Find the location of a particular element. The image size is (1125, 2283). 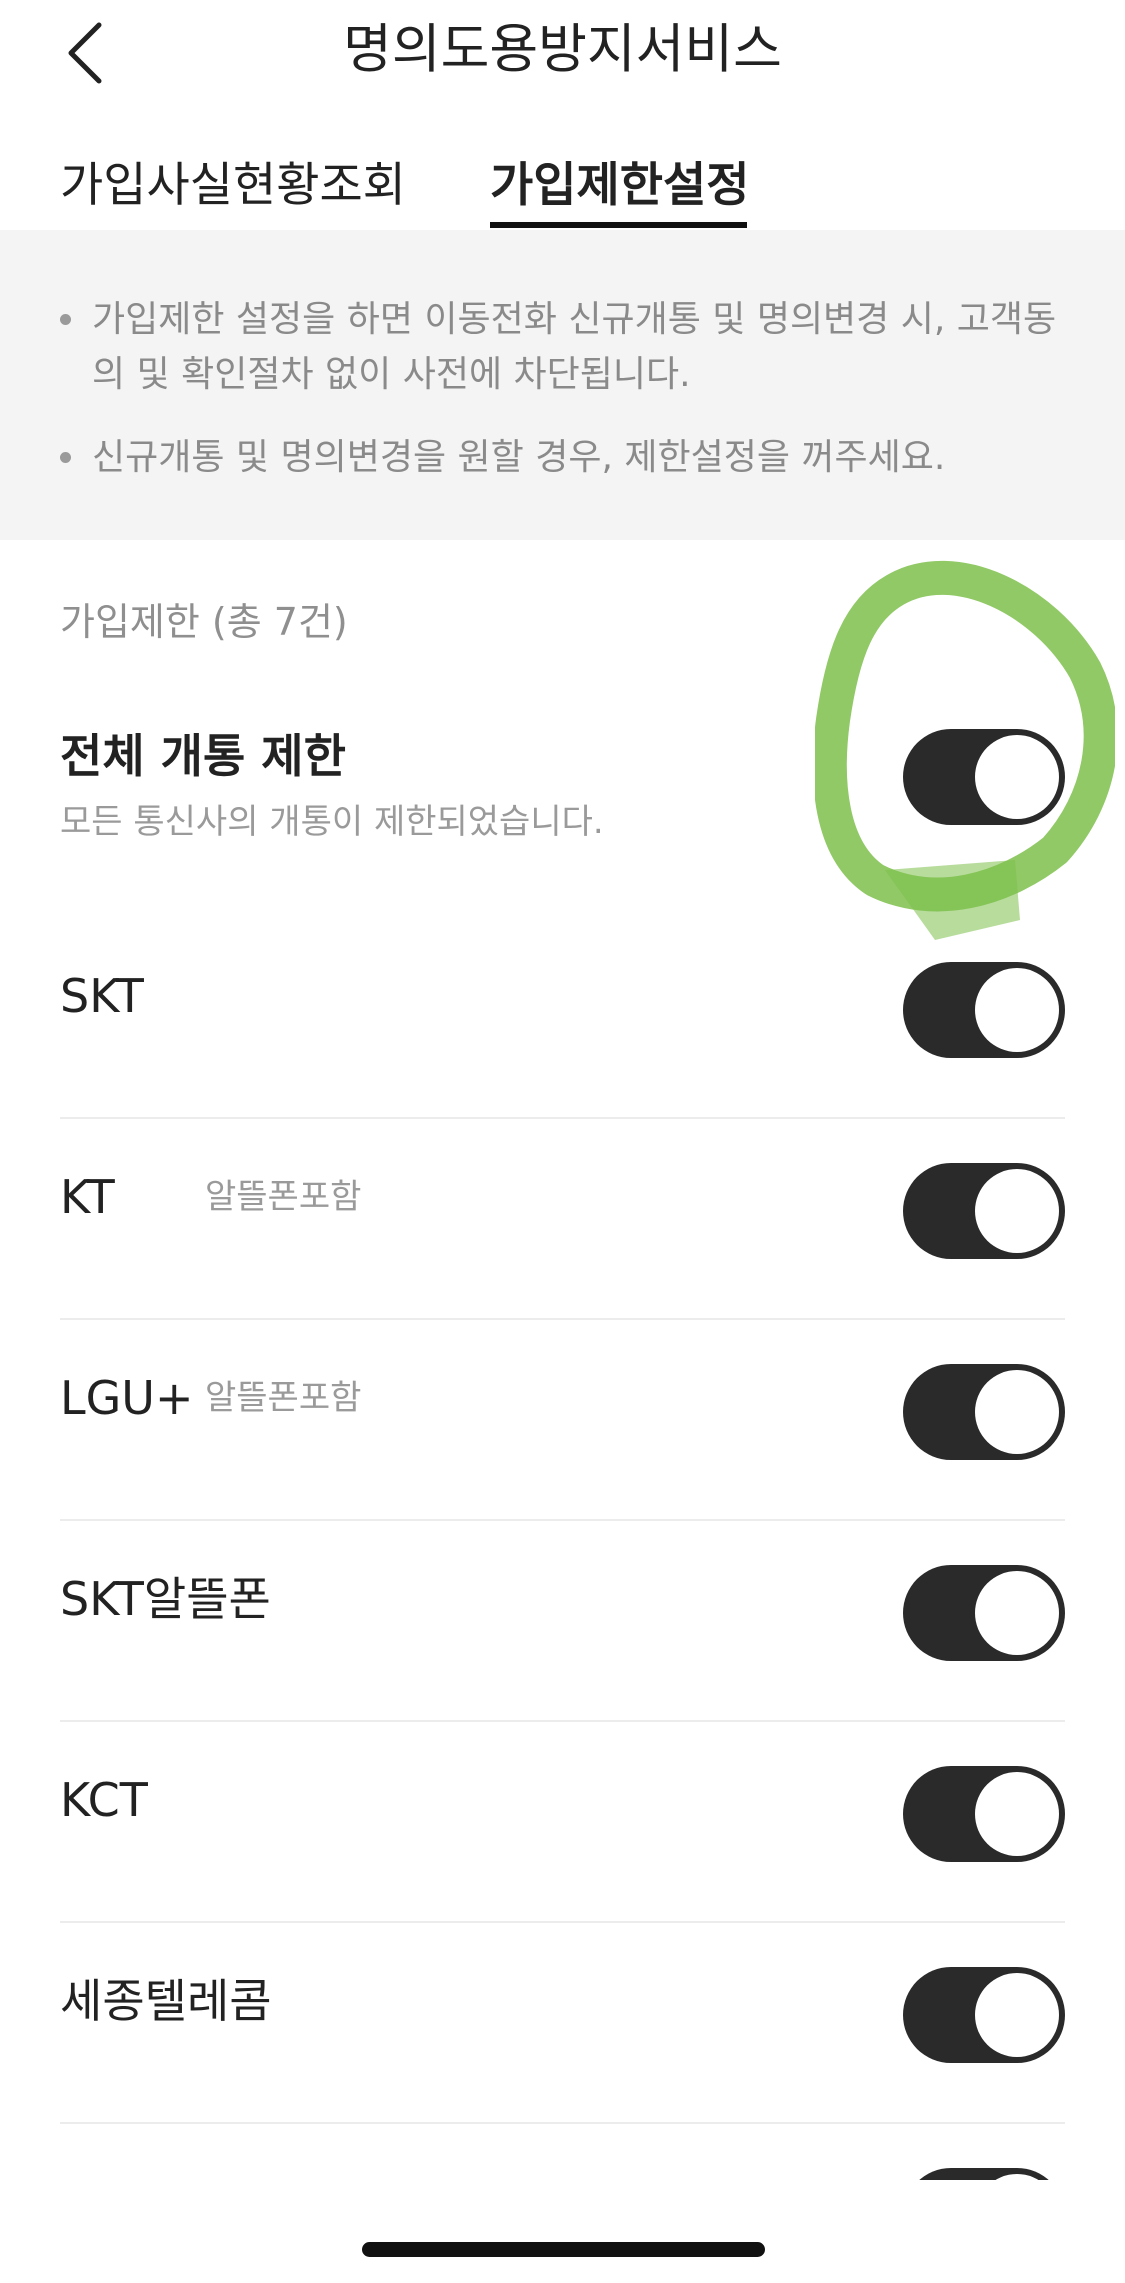

bottom-safe-area is located at coordinates (562, 2231).